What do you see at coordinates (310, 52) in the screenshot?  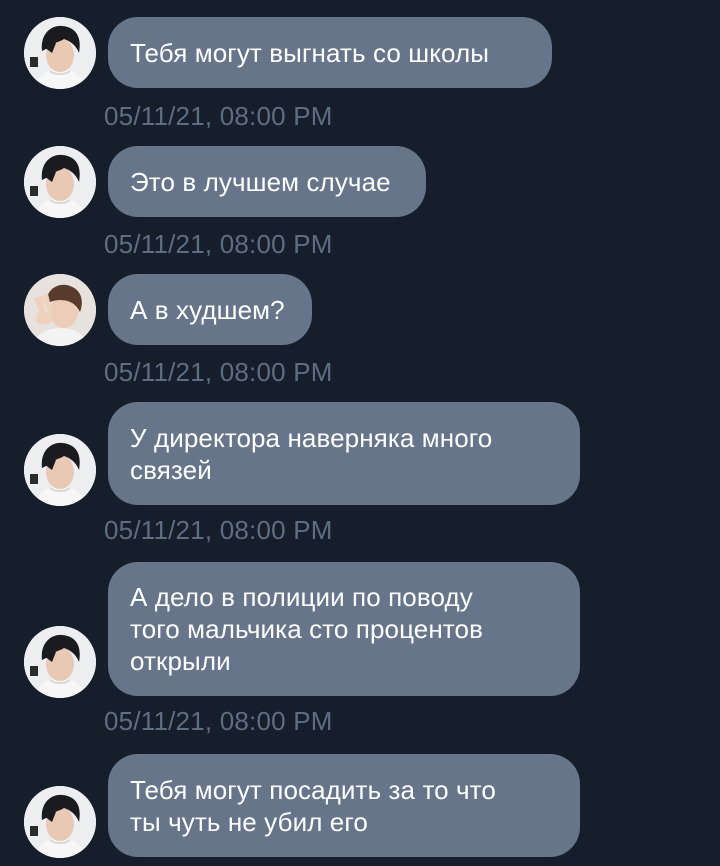 I see `message-text: Тебя могут выгнать со школы` at bounding box center [310, 52].